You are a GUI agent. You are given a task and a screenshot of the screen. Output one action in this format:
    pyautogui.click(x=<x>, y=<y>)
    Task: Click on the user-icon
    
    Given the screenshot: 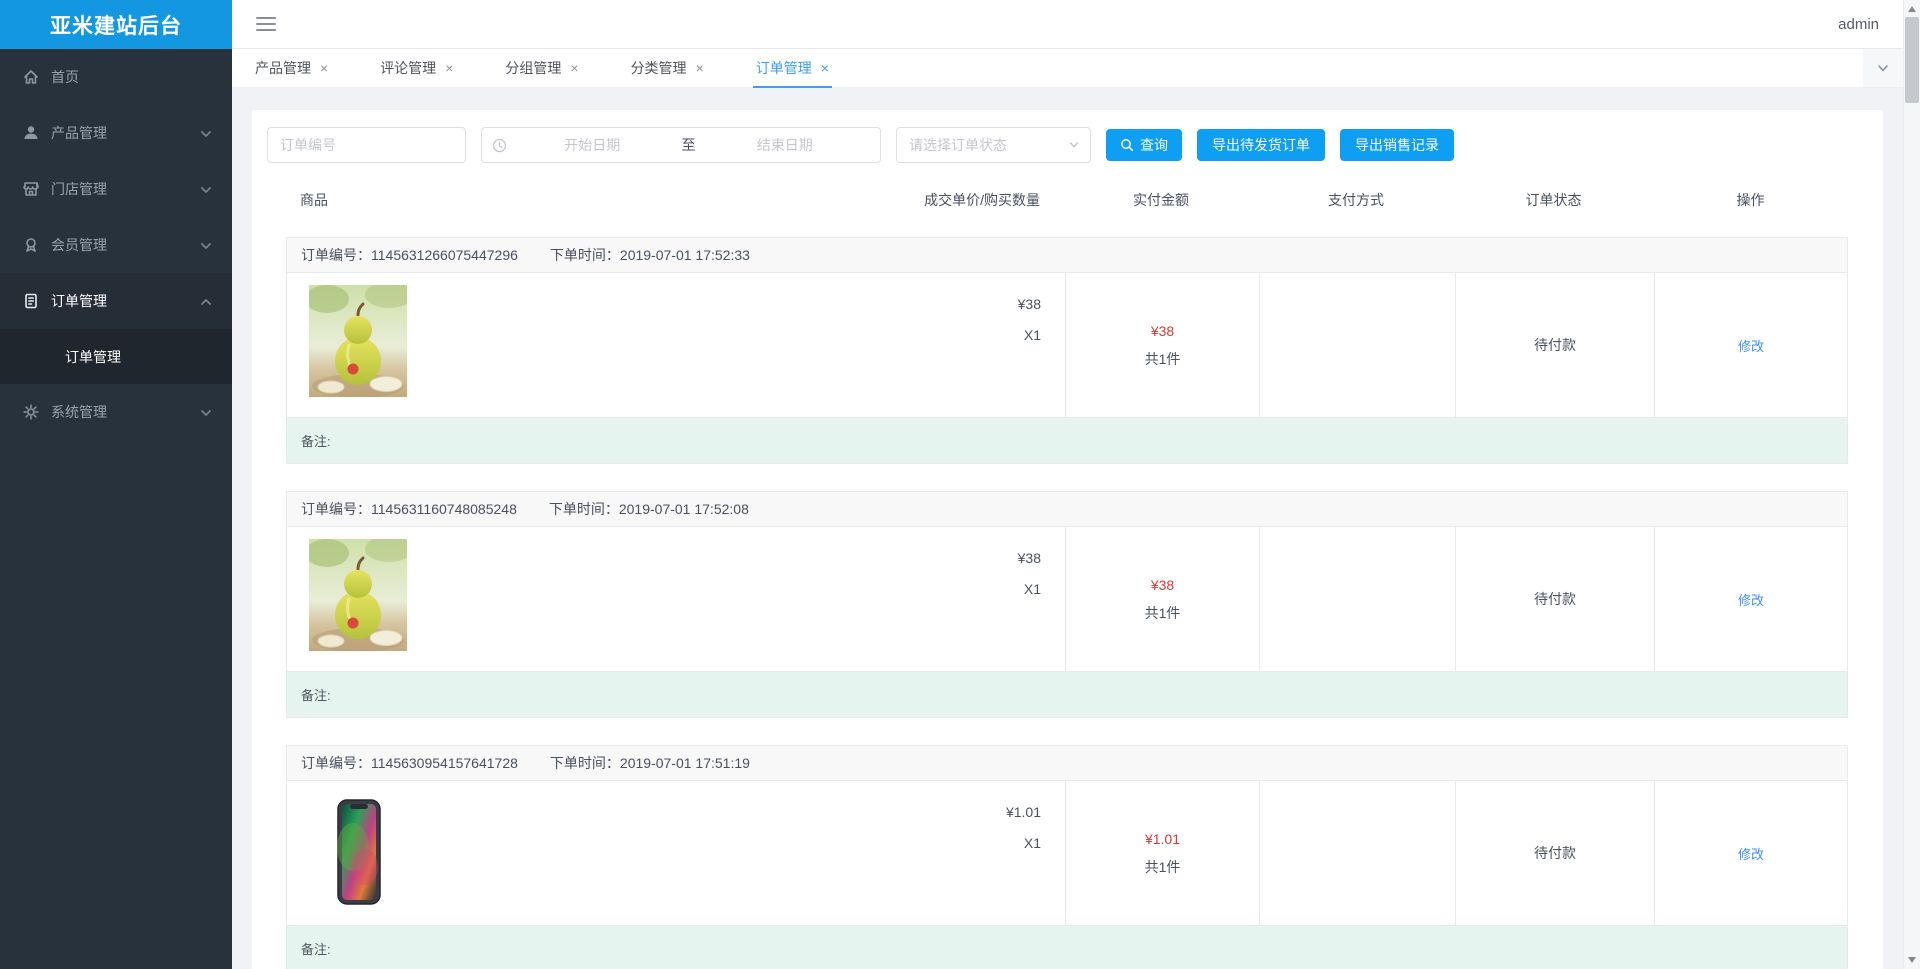 What is the action you would take?
    pyautogui.click(x=31, y=133)
    